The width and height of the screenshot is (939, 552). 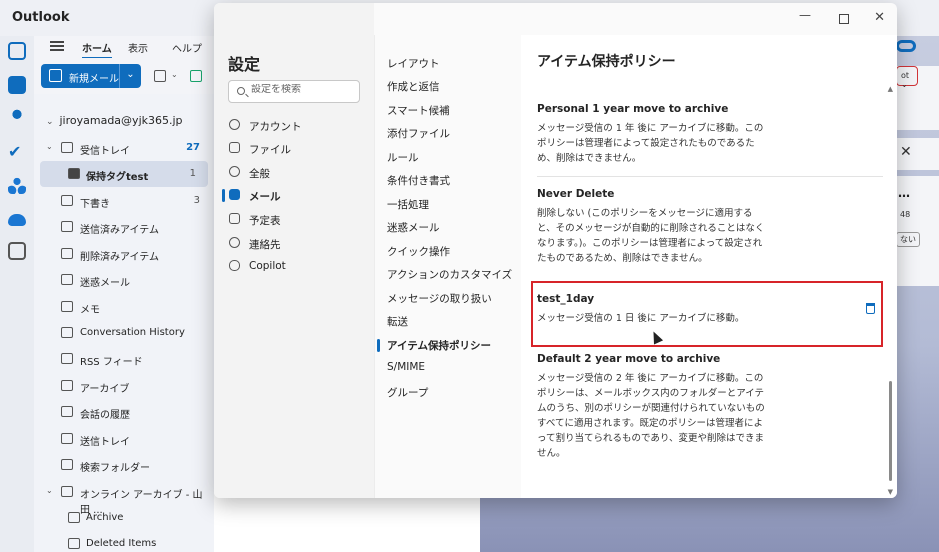 What do you see at coordinates (123, 307) in the screenshot?
I see `folder-notes: メモ` at bounding box center [123, 307].